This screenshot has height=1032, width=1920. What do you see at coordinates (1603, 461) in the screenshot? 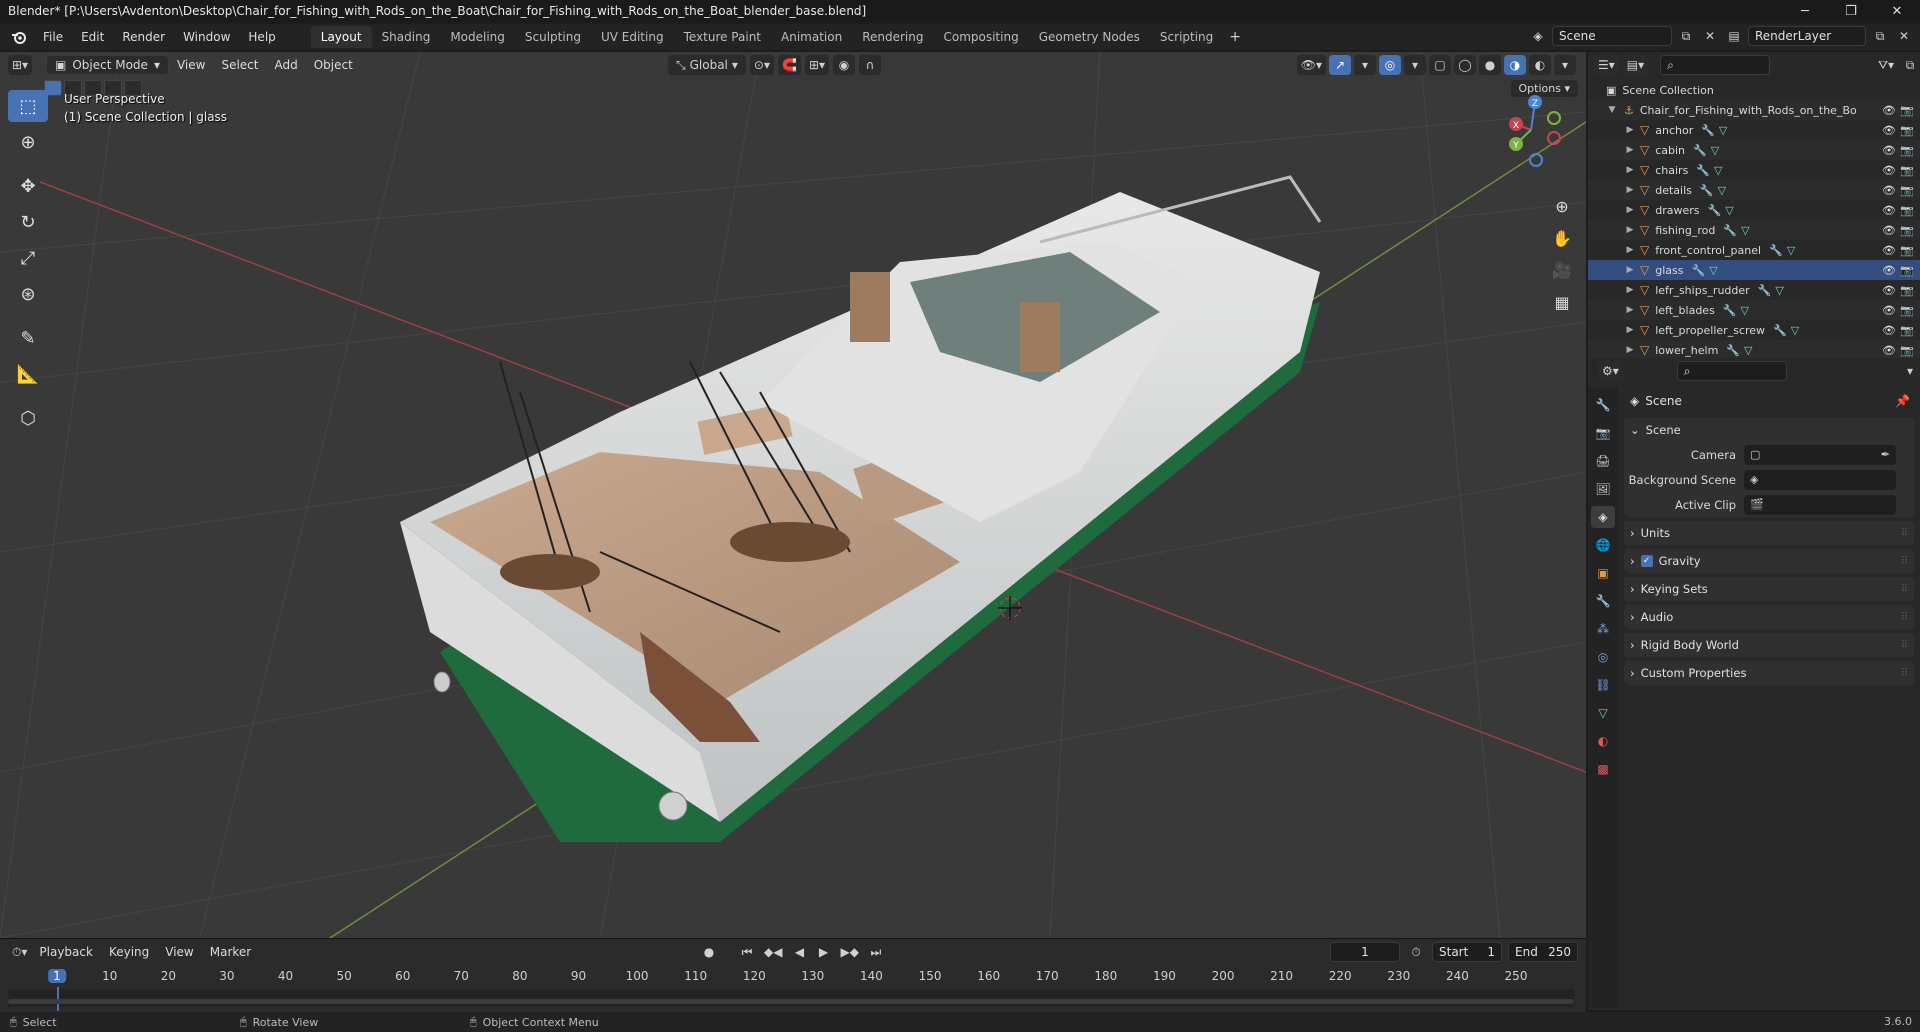
I see `output-tab-icon: 🖨` at bounding box center [1603, 461].